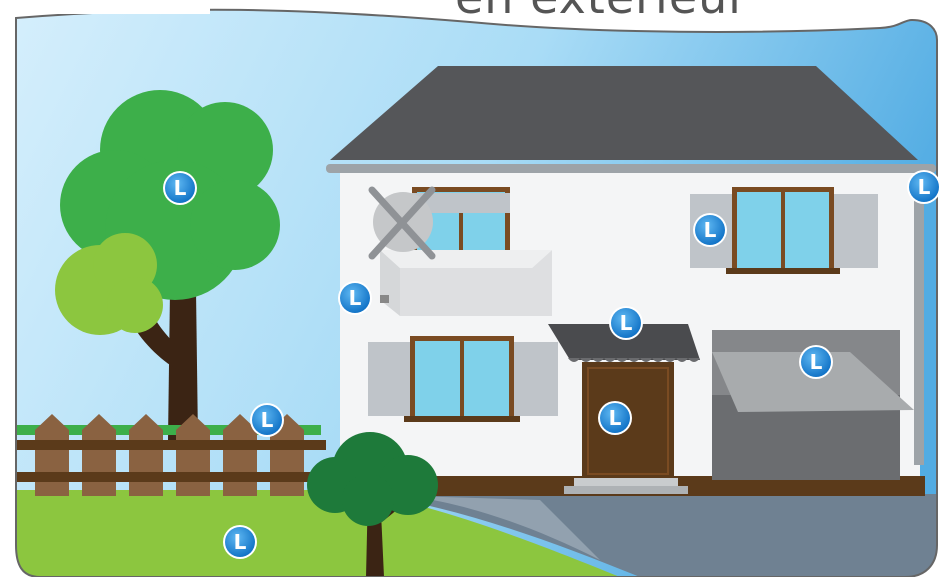  Describe the element at coordinates (601, 12) in the screenshot. I see `page-title: en extérieur` at that location.